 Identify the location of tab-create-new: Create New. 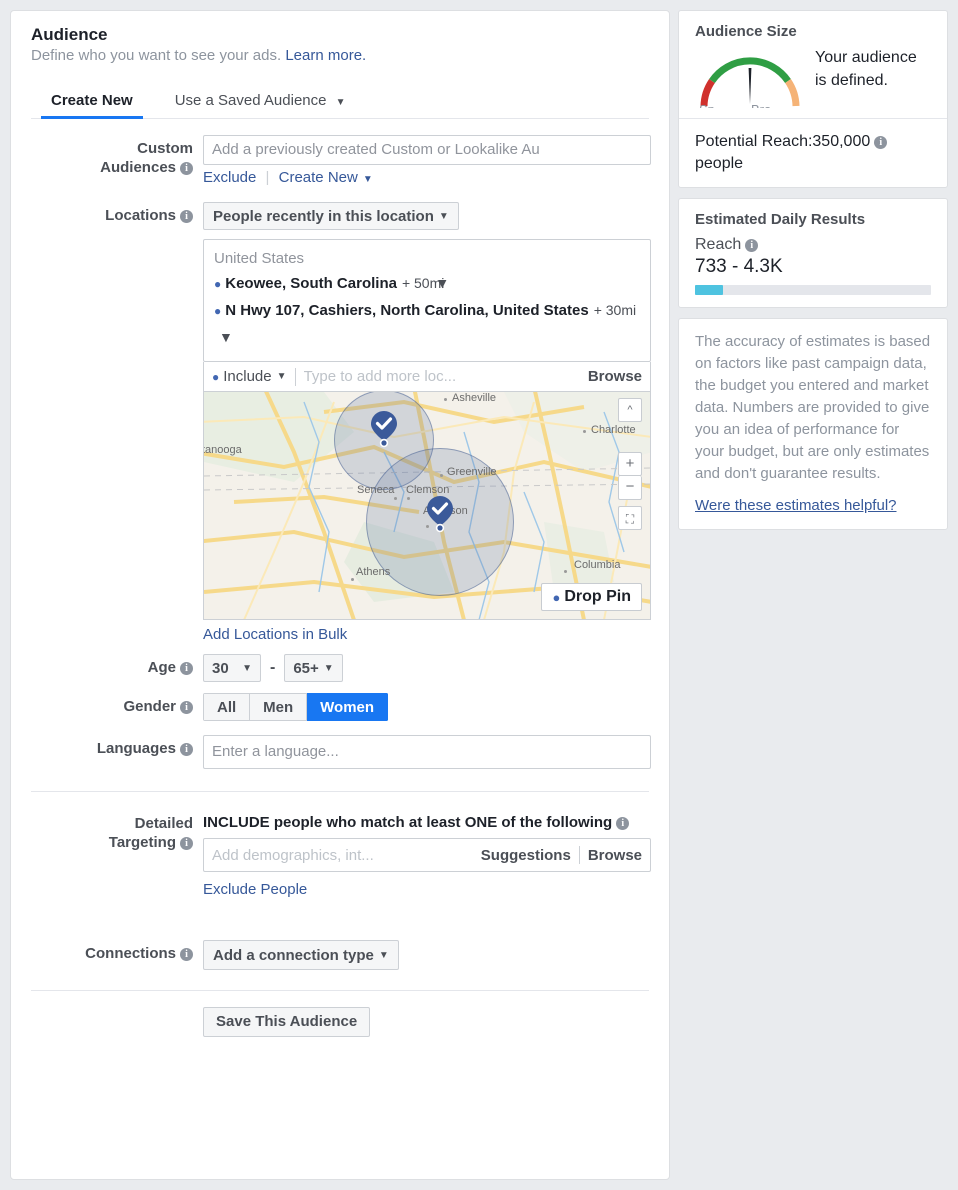
(92, 105).